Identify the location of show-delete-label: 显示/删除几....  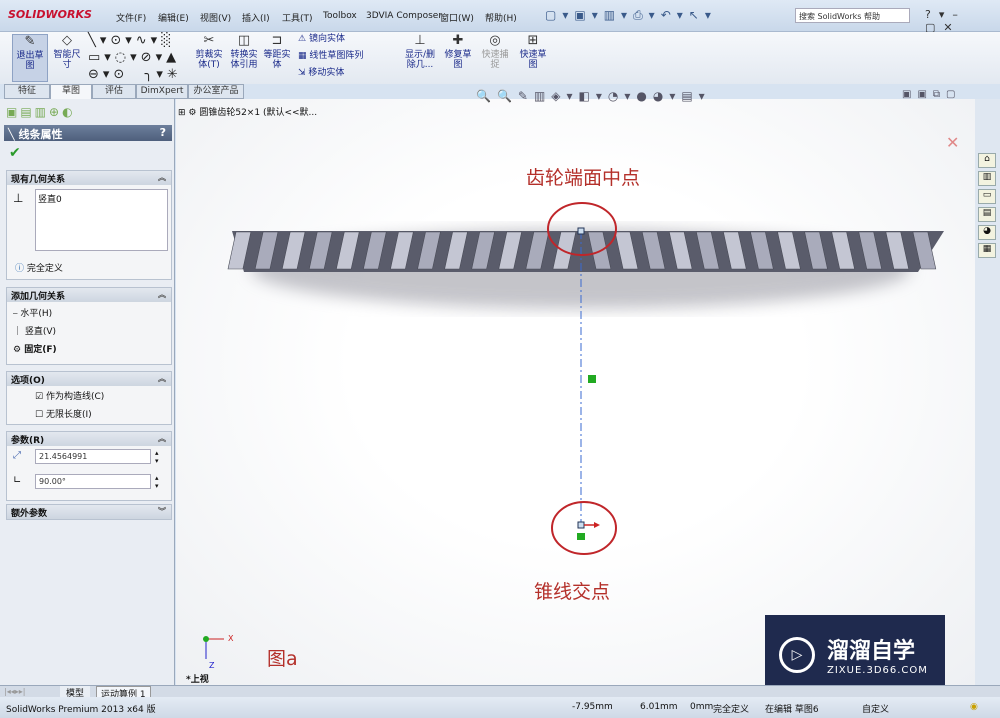
(420, 60).